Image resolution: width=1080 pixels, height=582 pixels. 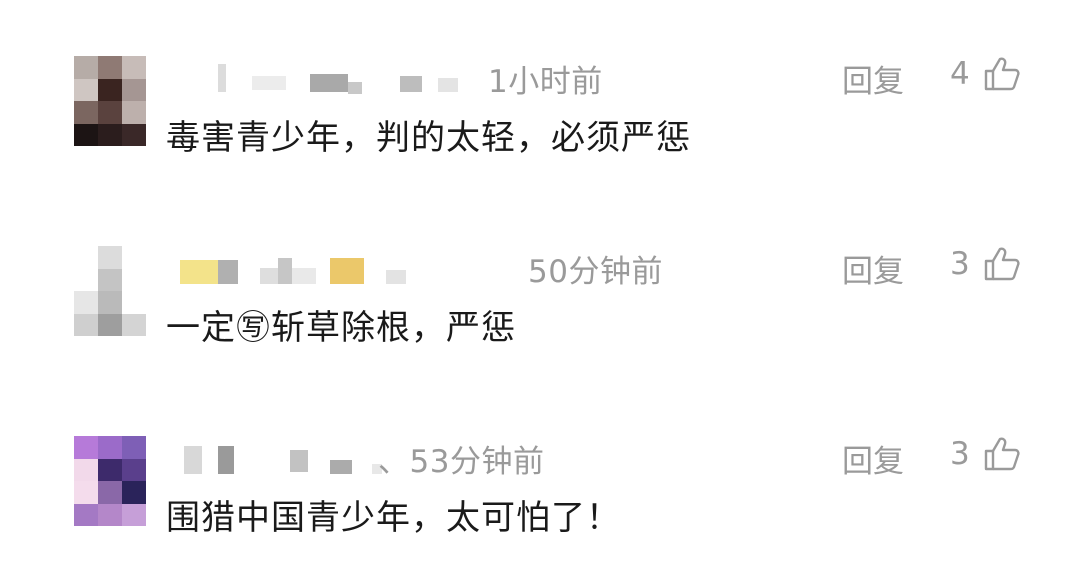 What do you see at coordinates (545, 82) in the screenshot?
I see `comment-time: 1小时前` at bounding box center [545, 82].